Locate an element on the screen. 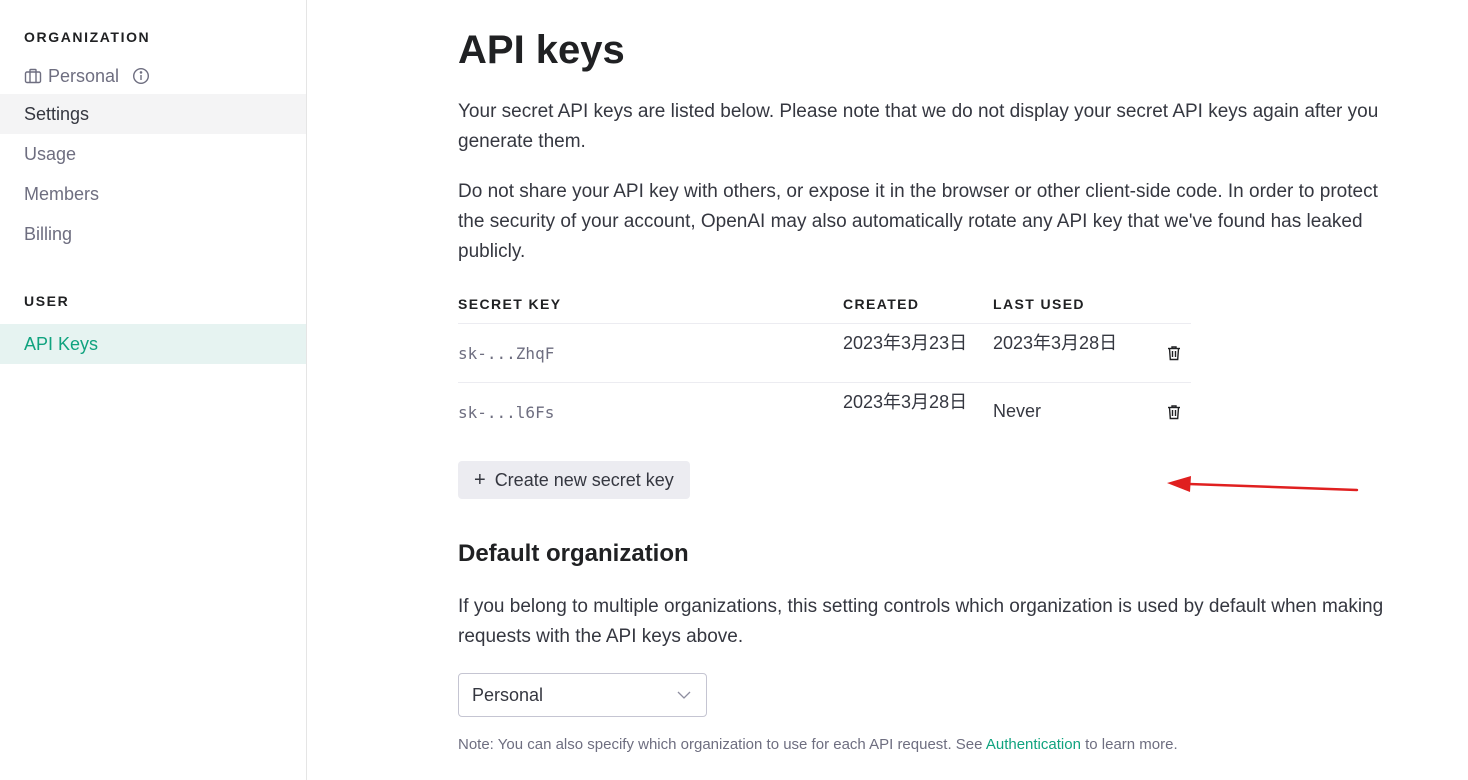 The height and width of the screenshot is (780, 1468). created-date: 2023年3月23日 is located at coordinates (905, 343).